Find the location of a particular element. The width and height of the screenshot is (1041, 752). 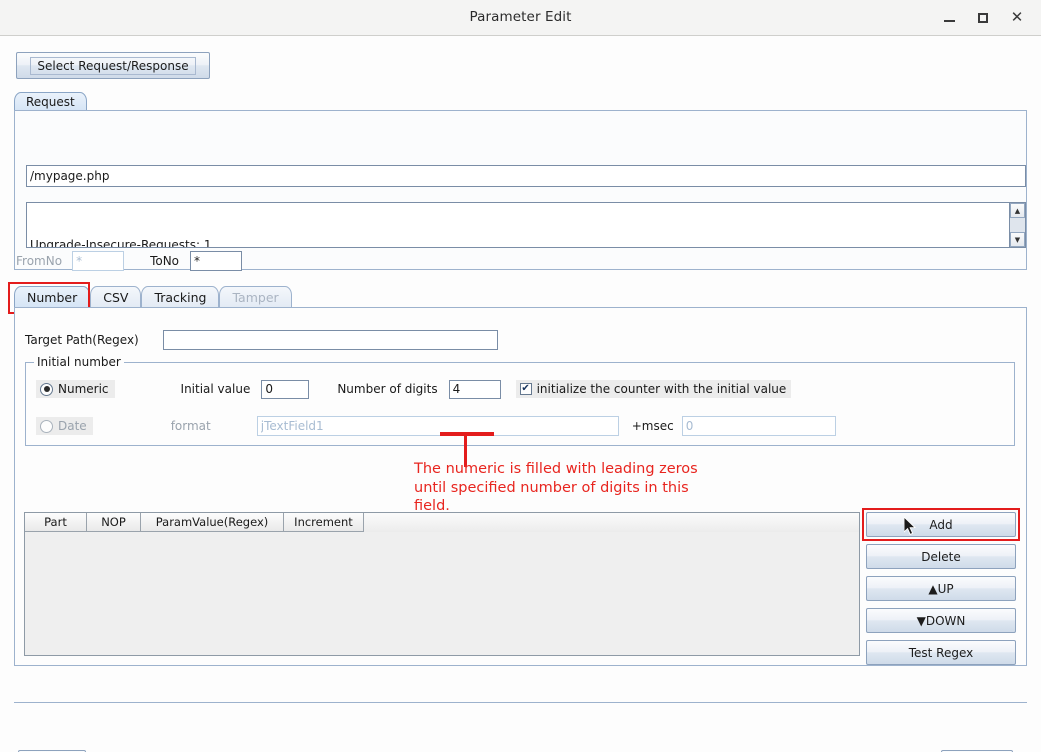

tab-number: Number is located at coordinates (52, 297).